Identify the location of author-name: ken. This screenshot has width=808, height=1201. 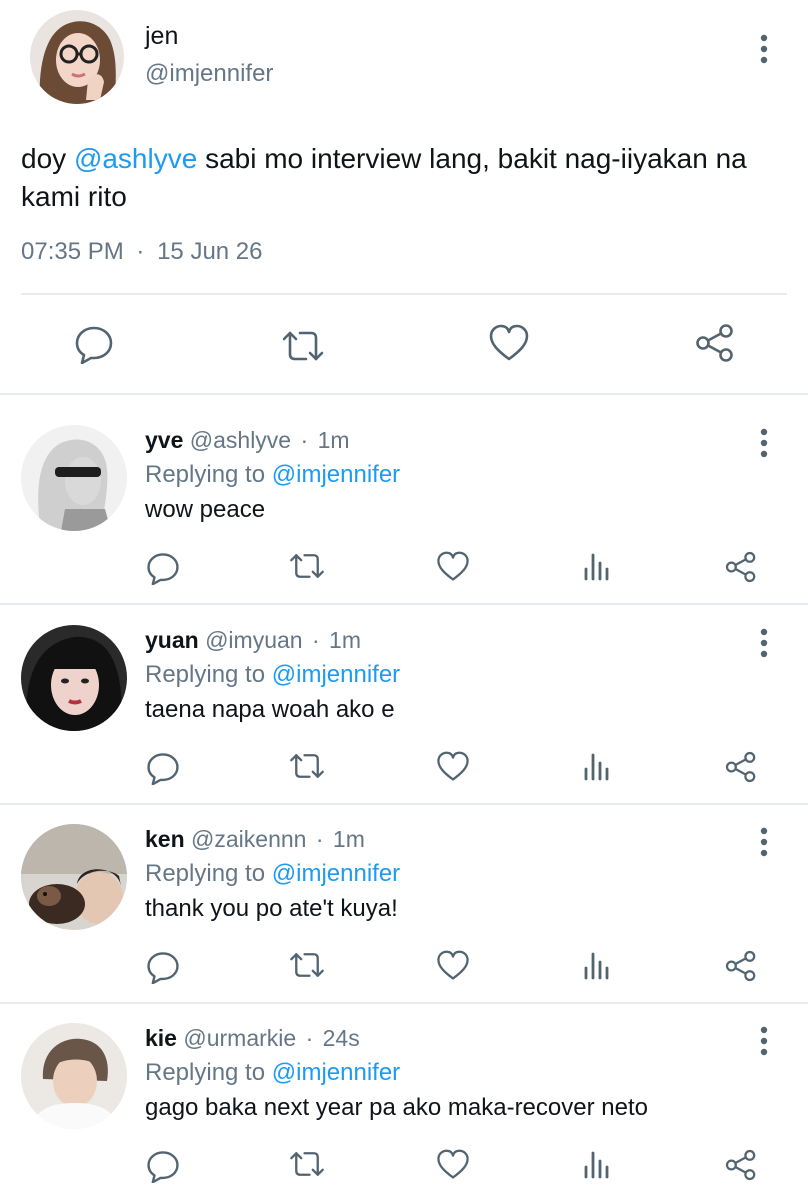
(165, 839).